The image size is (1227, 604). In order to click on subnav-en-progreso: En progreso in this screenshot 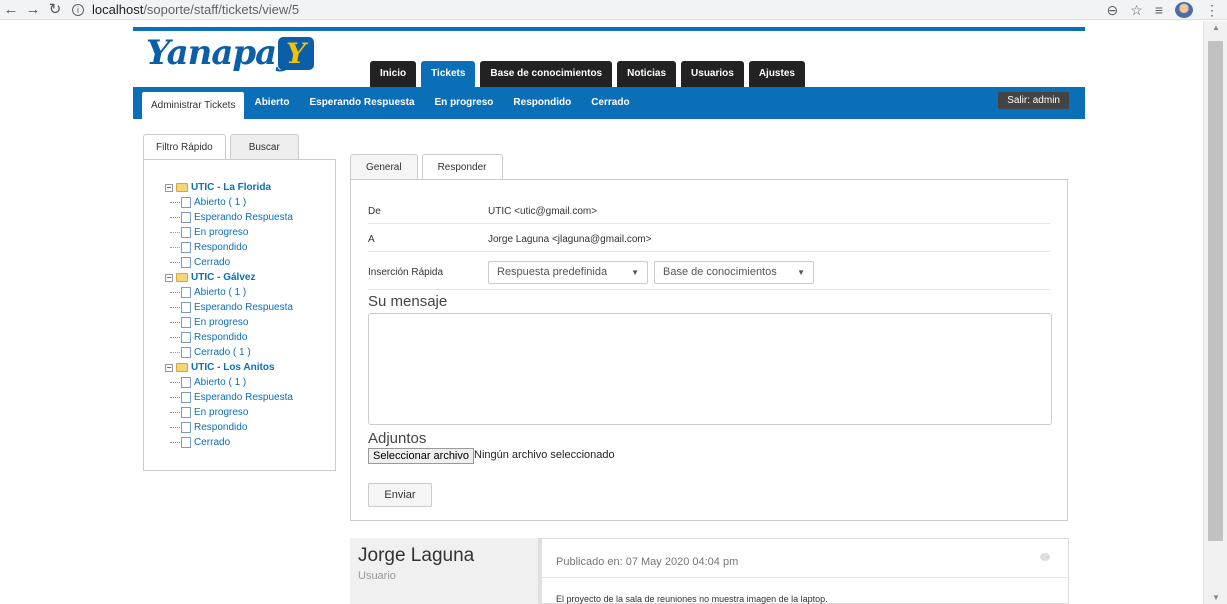, I will do `click(464, 103)`.